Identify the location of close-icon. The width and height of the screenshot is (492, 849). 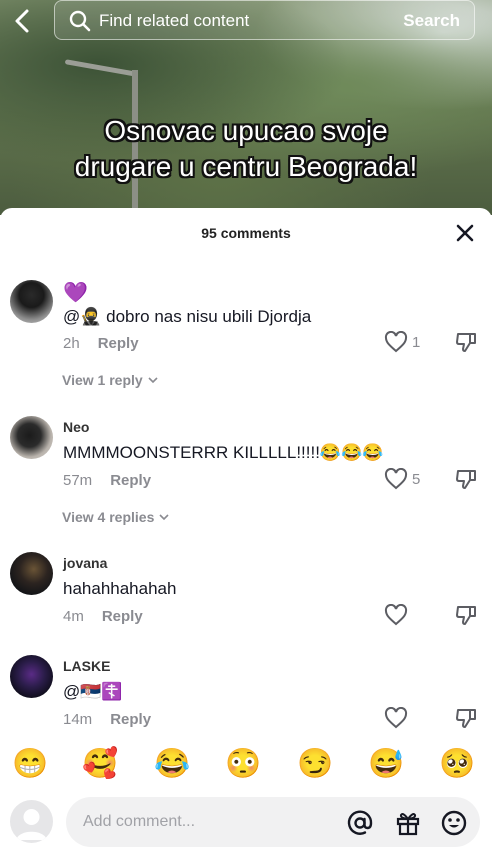
(465, 233).